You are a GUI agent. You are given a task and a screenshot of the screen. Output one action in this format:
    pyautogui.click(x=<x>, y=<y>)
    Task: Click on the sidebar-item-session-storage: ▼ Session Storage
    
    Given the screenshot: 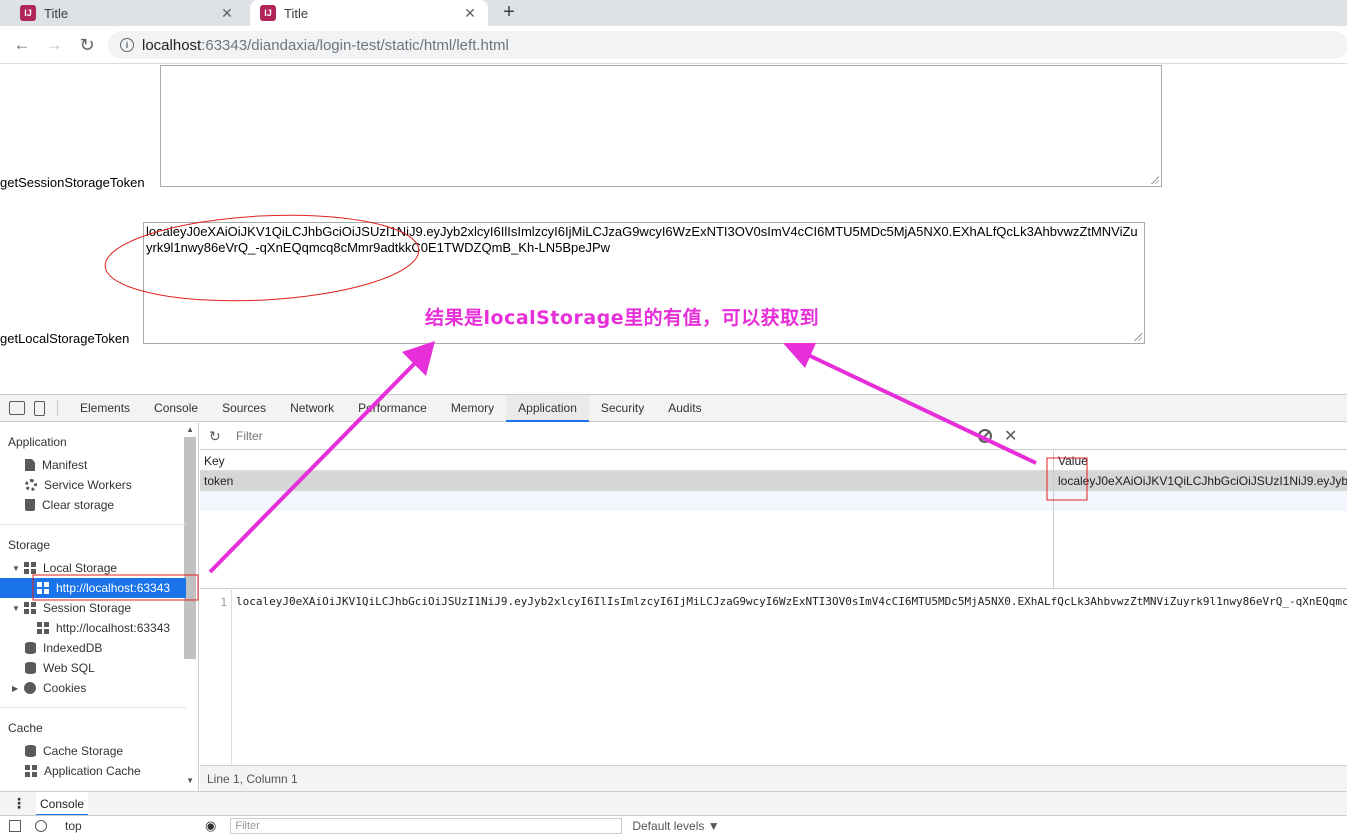 What is the action you would take?
    pyautogui.click(x=71, y=608)
    